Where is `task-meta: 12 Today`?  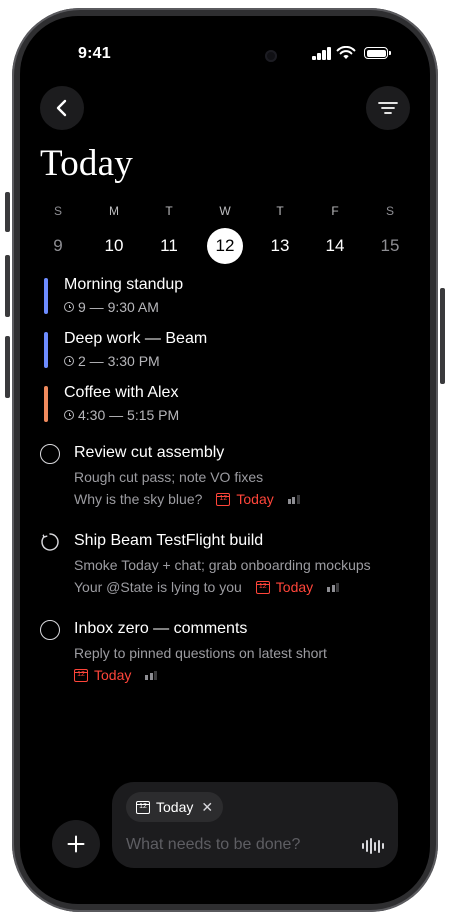 task-meta: 12 Today is located at coordinates (116, 675).